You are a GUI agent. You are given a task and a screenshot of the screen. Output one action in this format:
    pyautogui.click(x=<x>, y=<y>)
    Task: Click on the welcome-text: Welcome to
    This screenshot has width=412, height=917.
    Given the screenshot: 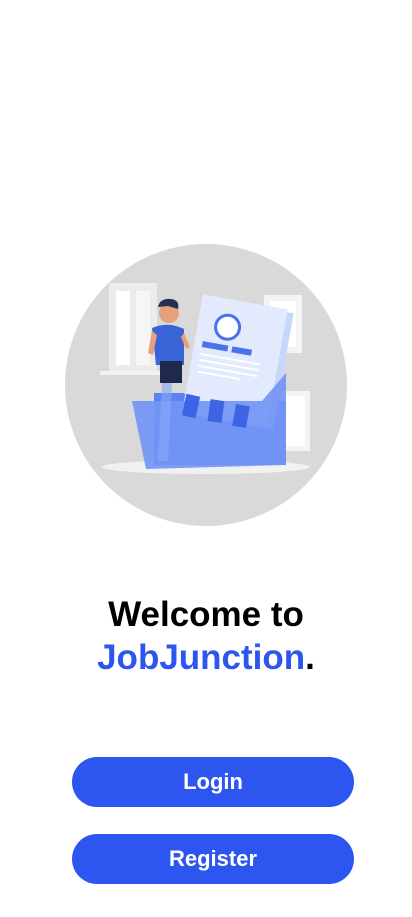 What is the action you would take?
    pyautogui.click(x=206, y=614)
    